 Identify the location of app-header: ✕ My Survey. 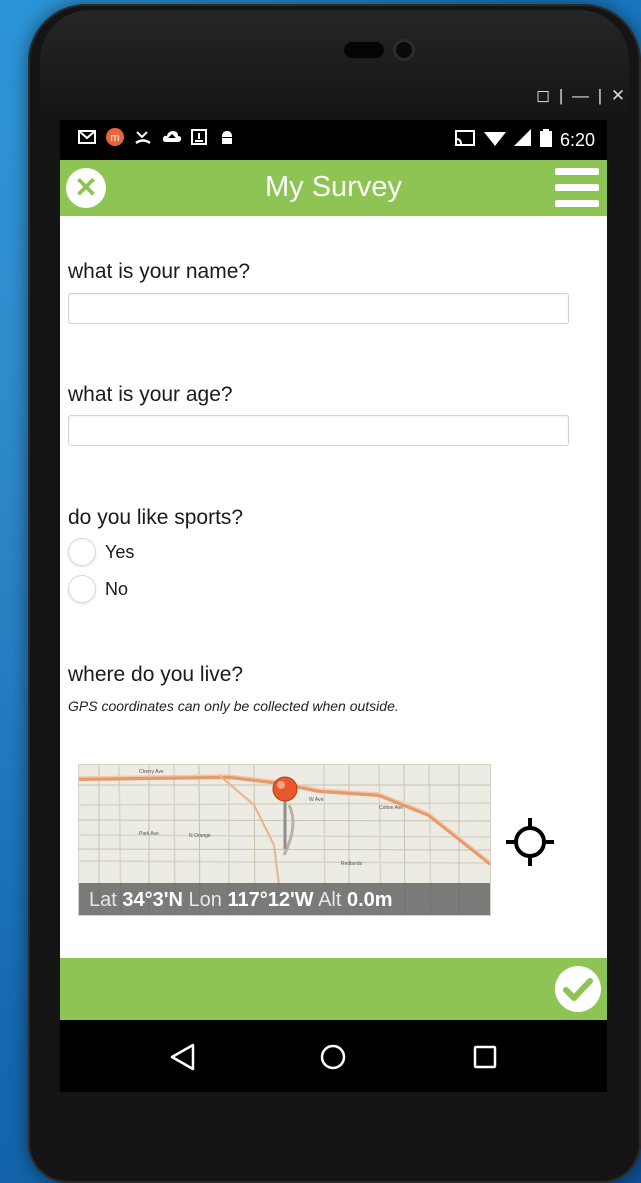
(333, 188).